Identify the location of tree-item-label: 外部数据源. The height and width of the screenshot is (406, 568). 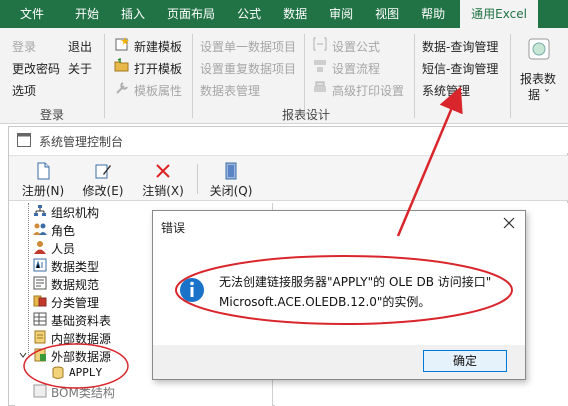
(81, 357).